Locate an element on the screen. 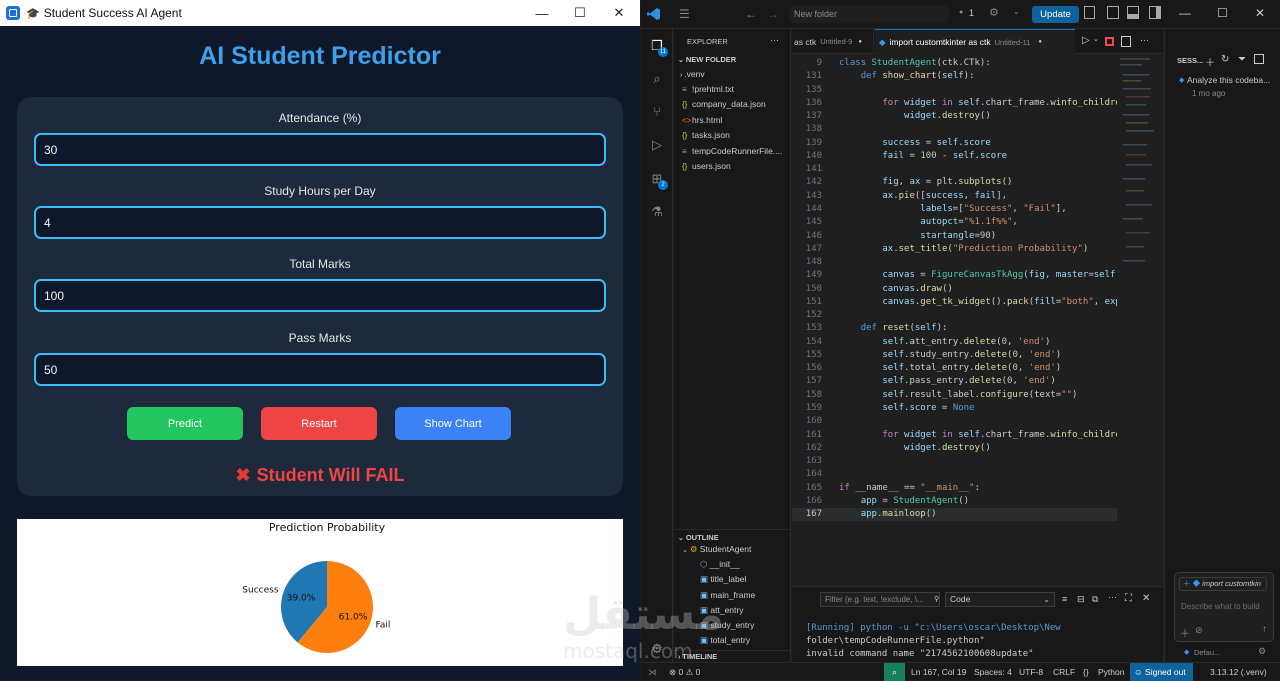 Image resolution: width=1280 pixels, height=681 pixels. file-item: {} company_data.json is located at coordinates (732, 106).